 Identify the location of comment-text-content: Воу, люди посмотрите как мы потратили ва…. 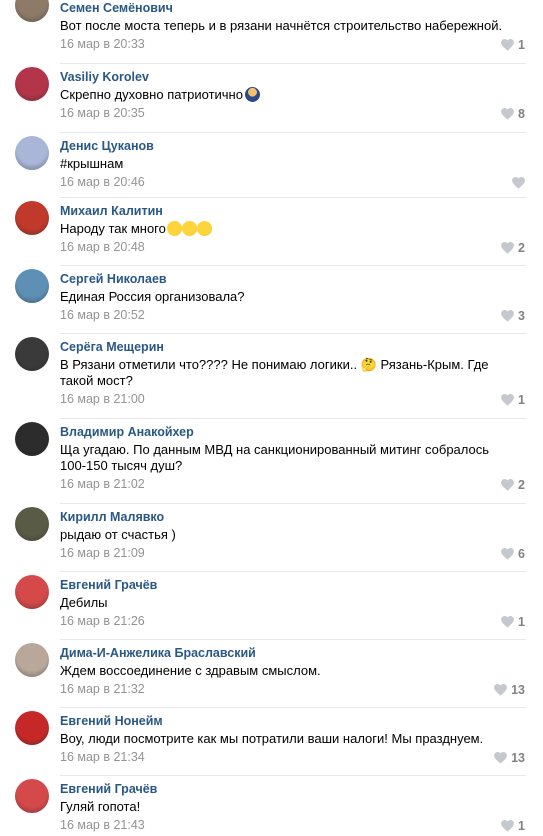
(272, 738).